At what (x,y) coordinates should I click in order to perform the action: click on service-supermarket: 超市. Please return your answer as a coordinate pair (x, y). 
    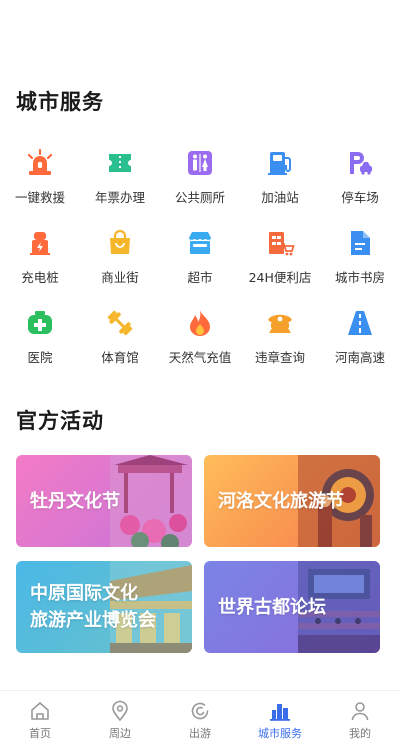
    Looking at the image, I should click on (200, 262).